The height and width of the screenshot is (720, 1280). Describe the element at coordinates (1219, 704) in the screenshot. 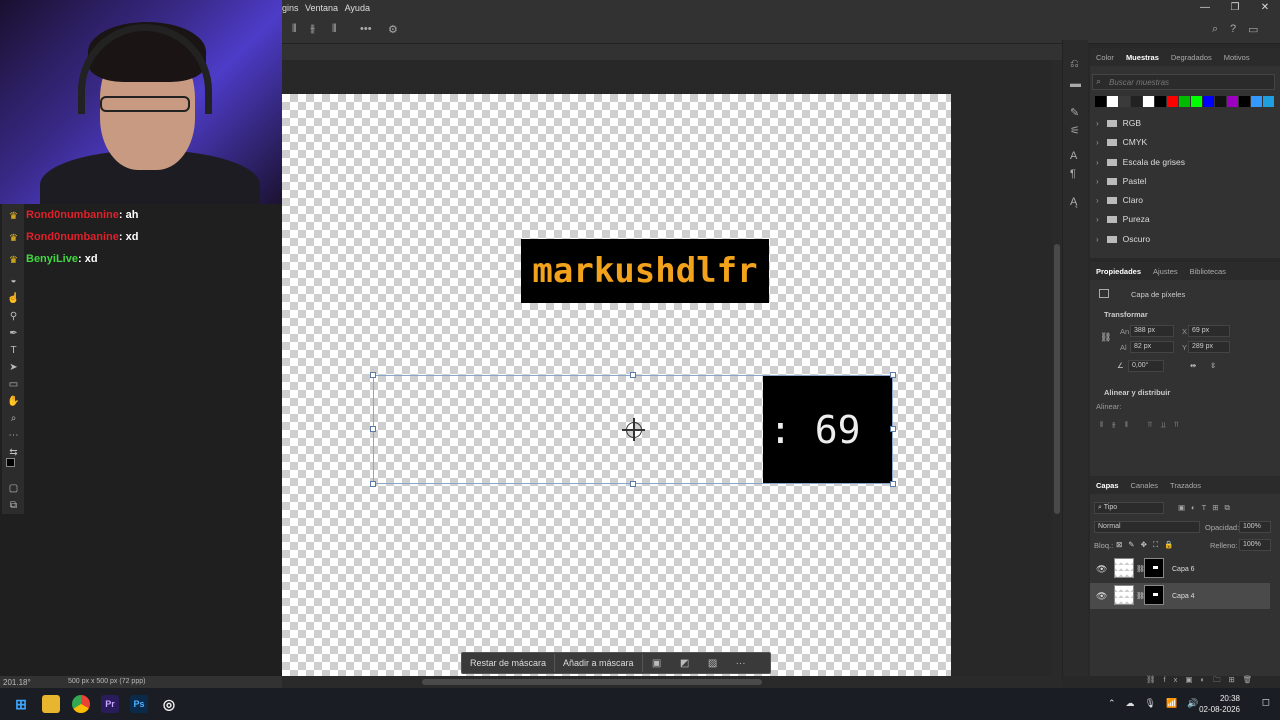

I see `clock: 20:38 02-08-2026` at that location.